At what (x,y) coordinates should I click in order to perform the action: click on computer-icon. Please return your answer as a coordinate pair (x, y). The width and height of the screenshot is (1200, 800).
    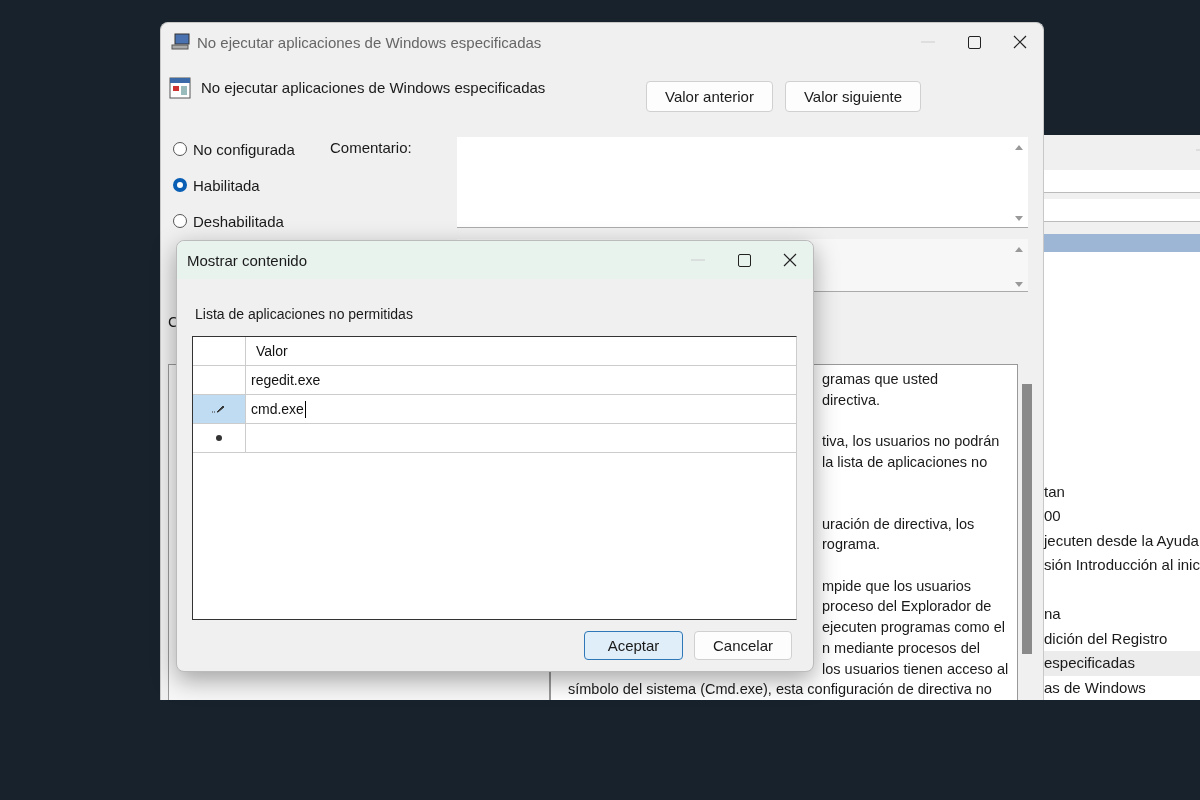
    Looking at the image, I should click on (181, 42).